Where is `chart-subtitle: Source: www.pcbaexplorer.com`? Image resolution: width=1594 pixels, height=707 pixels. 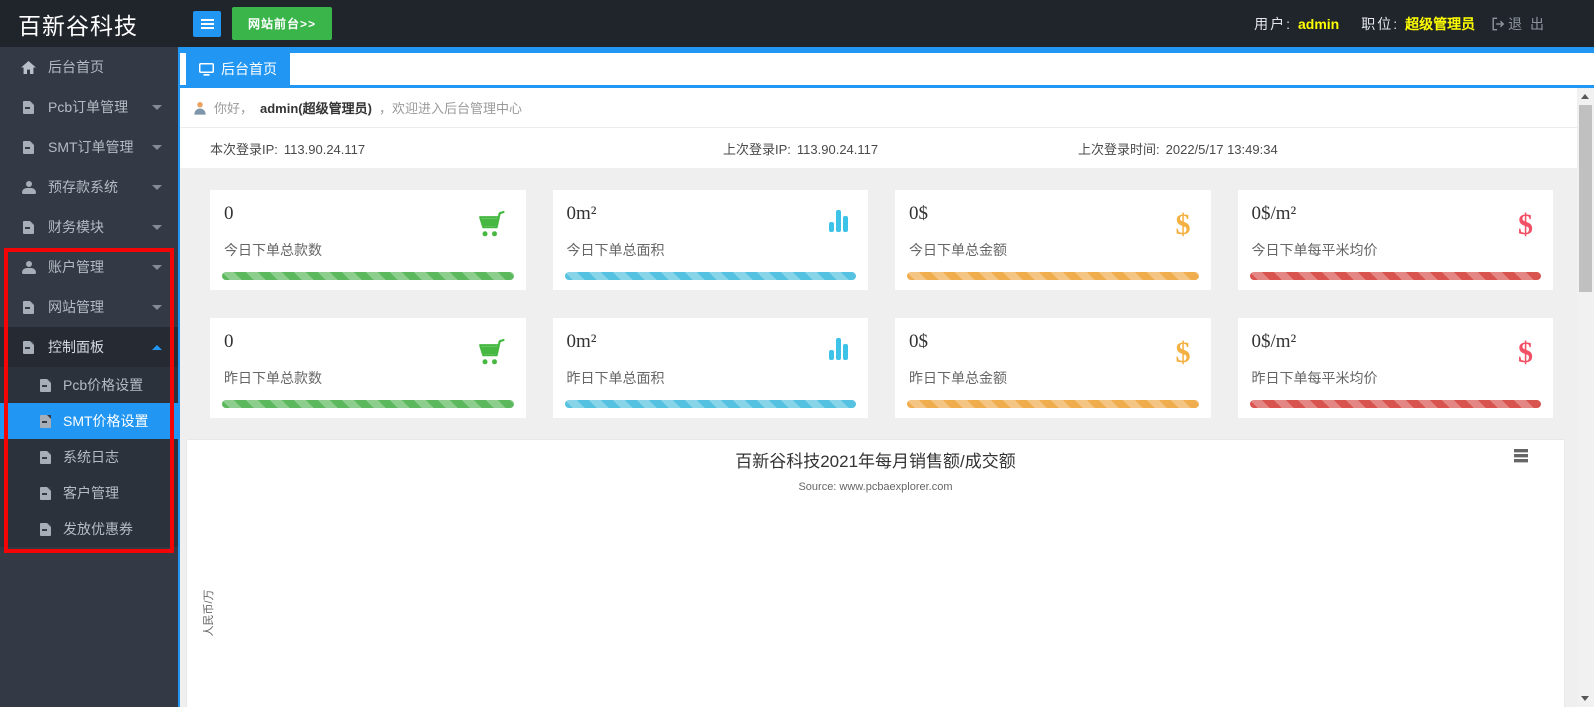
chart-subtitle: Source: www.pcbaexplorer.com is located at coordinates (875, 487).